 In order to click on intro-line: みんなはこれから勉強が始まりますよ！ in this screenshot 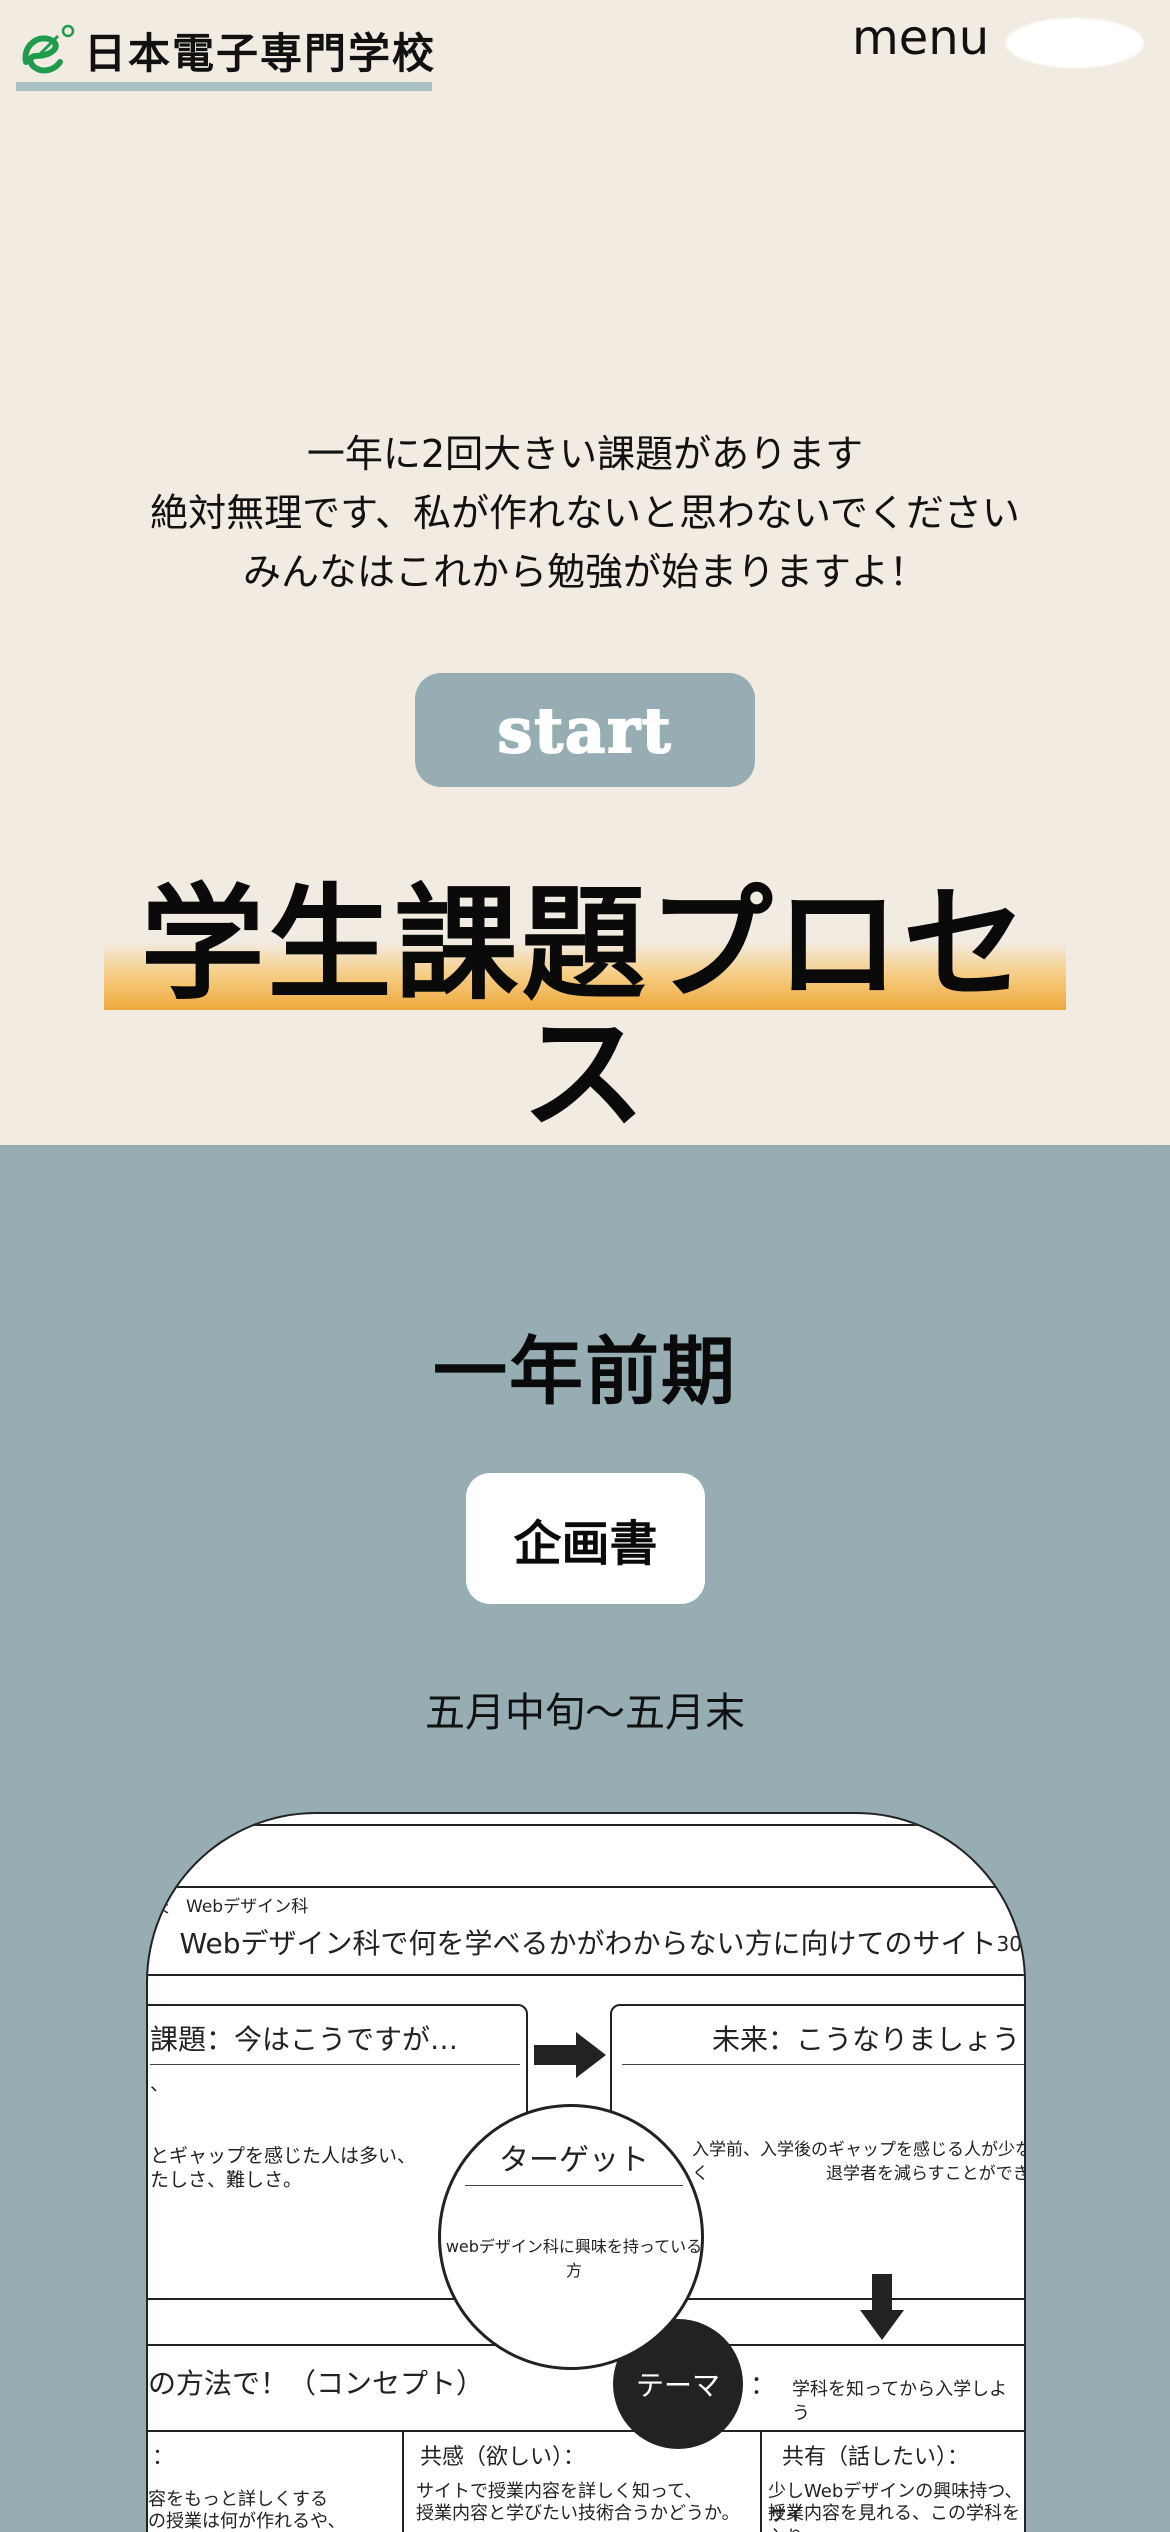, I will do `click(584, 572)`.